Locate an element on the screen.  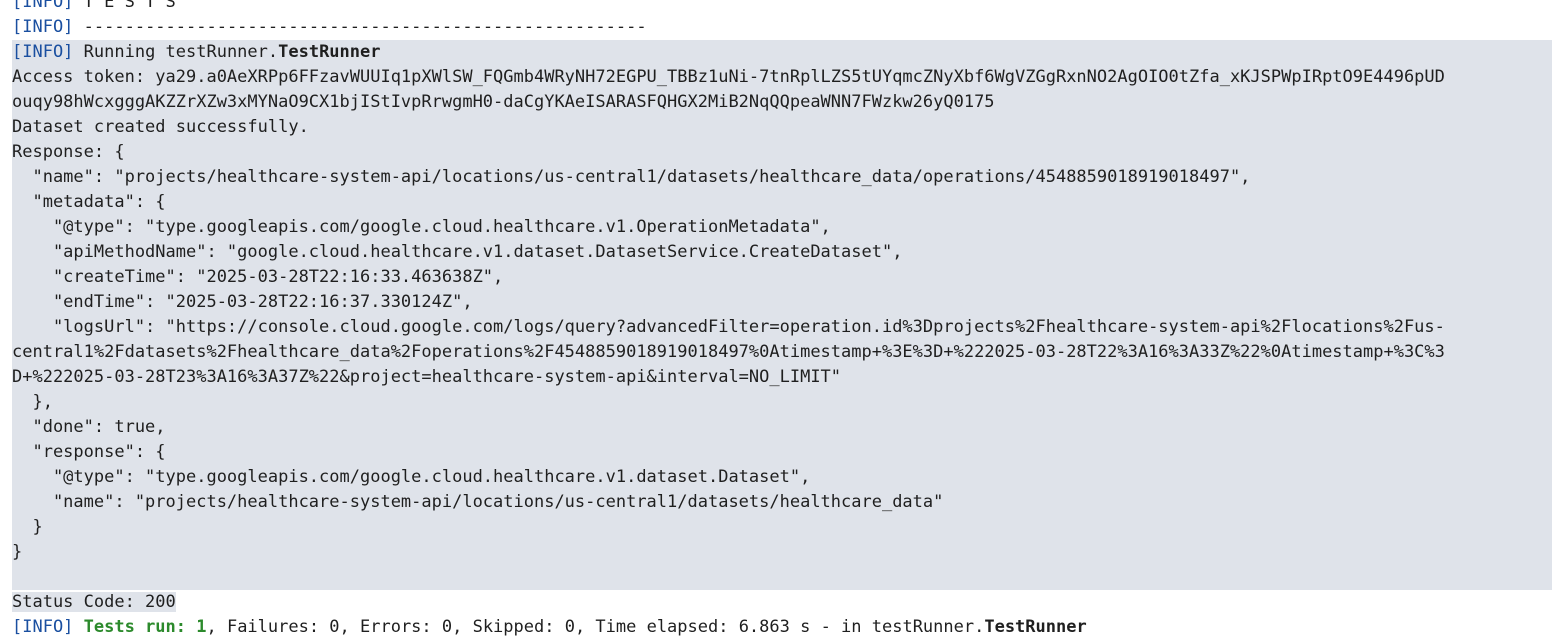
log-line: Response: { is located at coordinates (782, 152).